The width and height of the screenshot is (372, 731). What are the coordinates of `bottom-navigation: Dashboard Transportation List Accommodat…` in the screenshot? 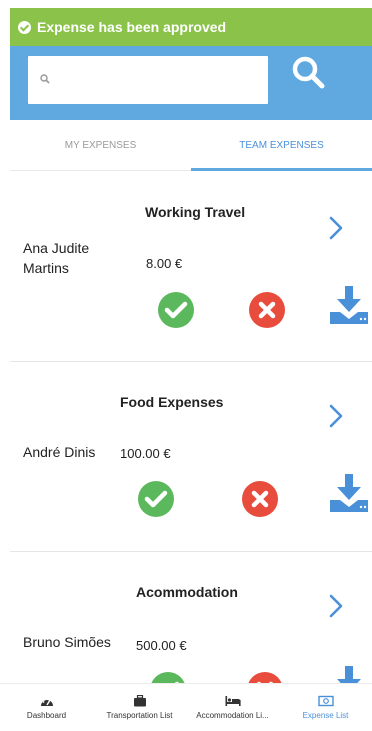 It's located at (186, 707).